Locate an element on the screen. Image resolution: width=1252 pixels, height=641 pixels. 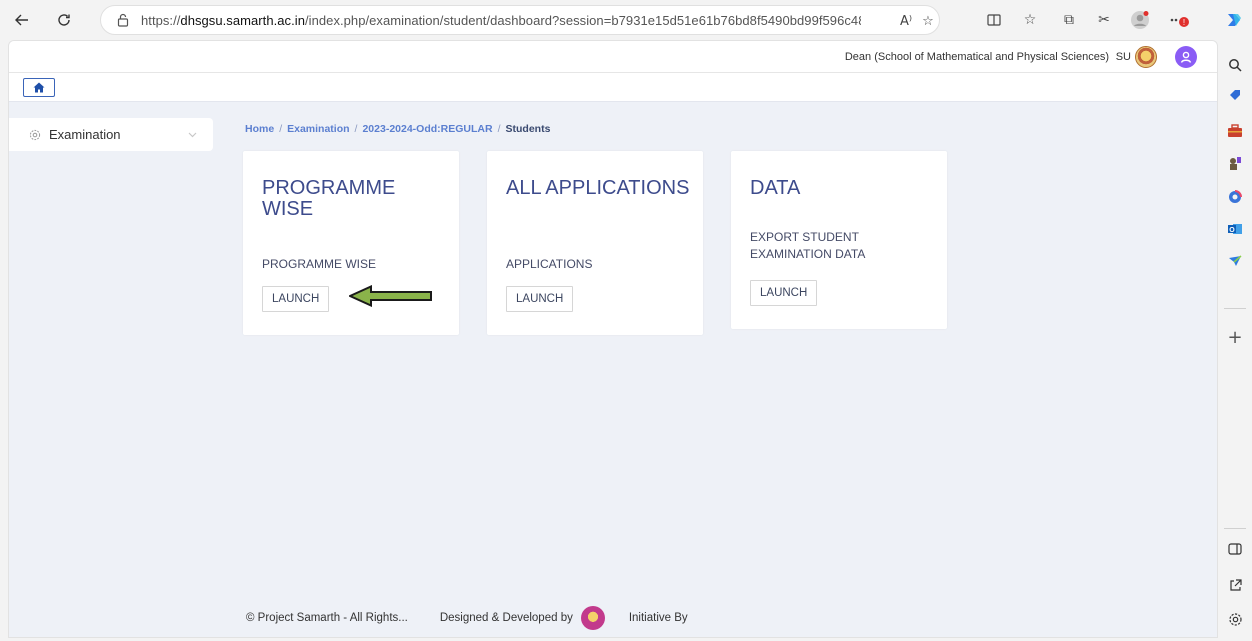
microsoft-365-icon is located at coordinates (1235, 197).